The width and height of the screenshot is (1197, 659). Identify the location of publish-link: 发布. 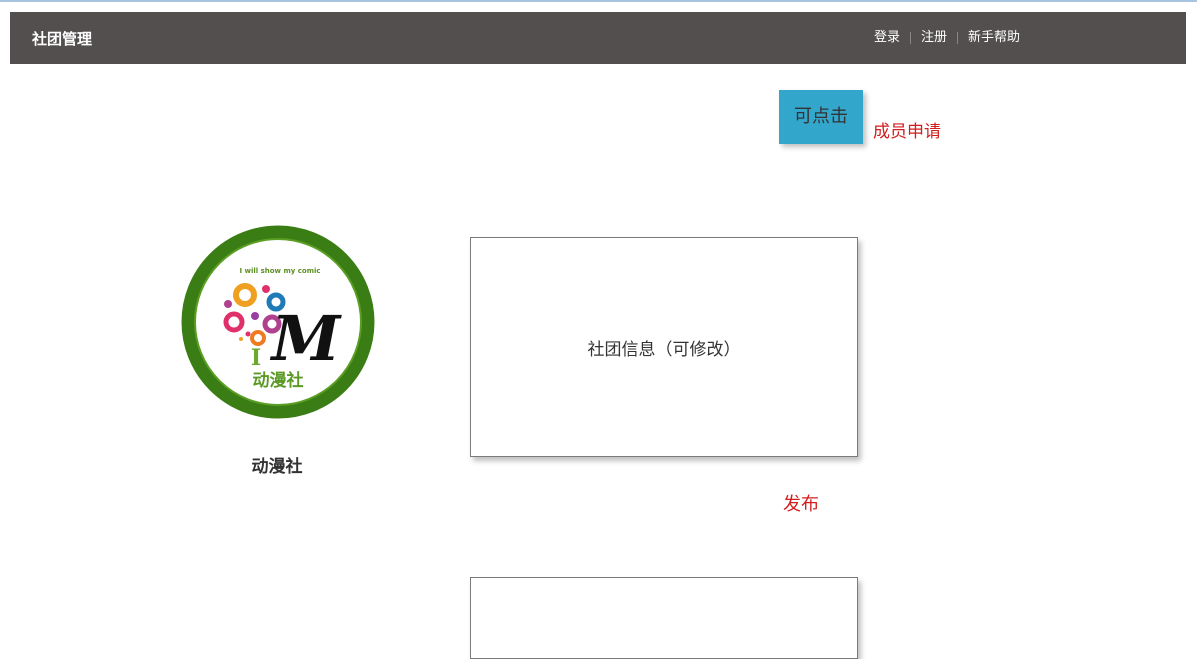
(801, 503).